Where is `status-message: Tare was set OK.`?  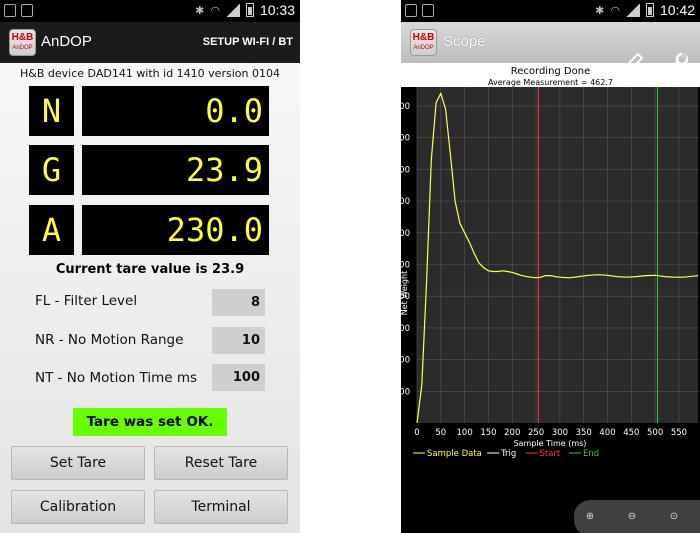 status-message: Tare was set OK. is located at coordinates (150, 422).